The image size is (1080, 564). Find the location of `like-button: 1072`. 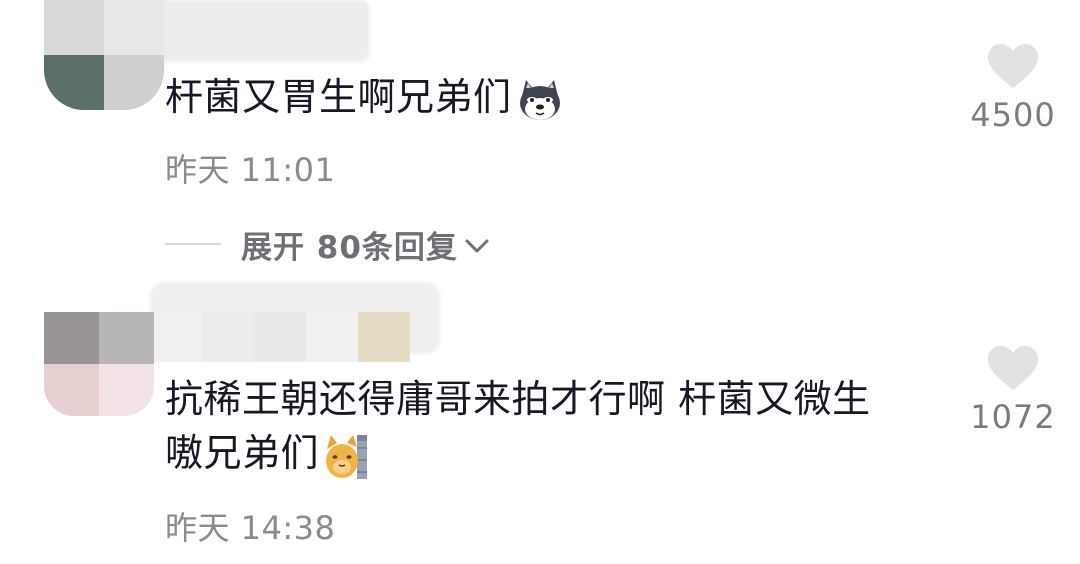

like-button: 1072 is located at coordinates (1013, 390).